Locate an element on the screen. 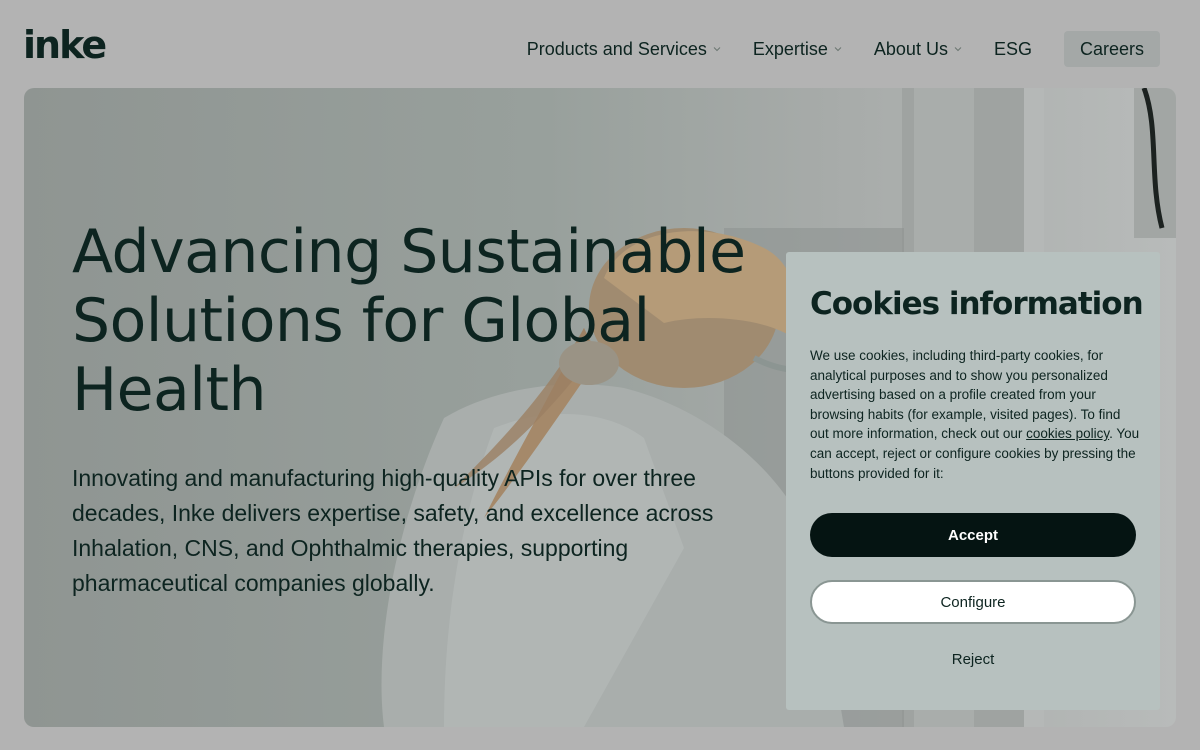 The image size is (1200, 750). careers-button: Careers is located at coordinates (1111, 49).